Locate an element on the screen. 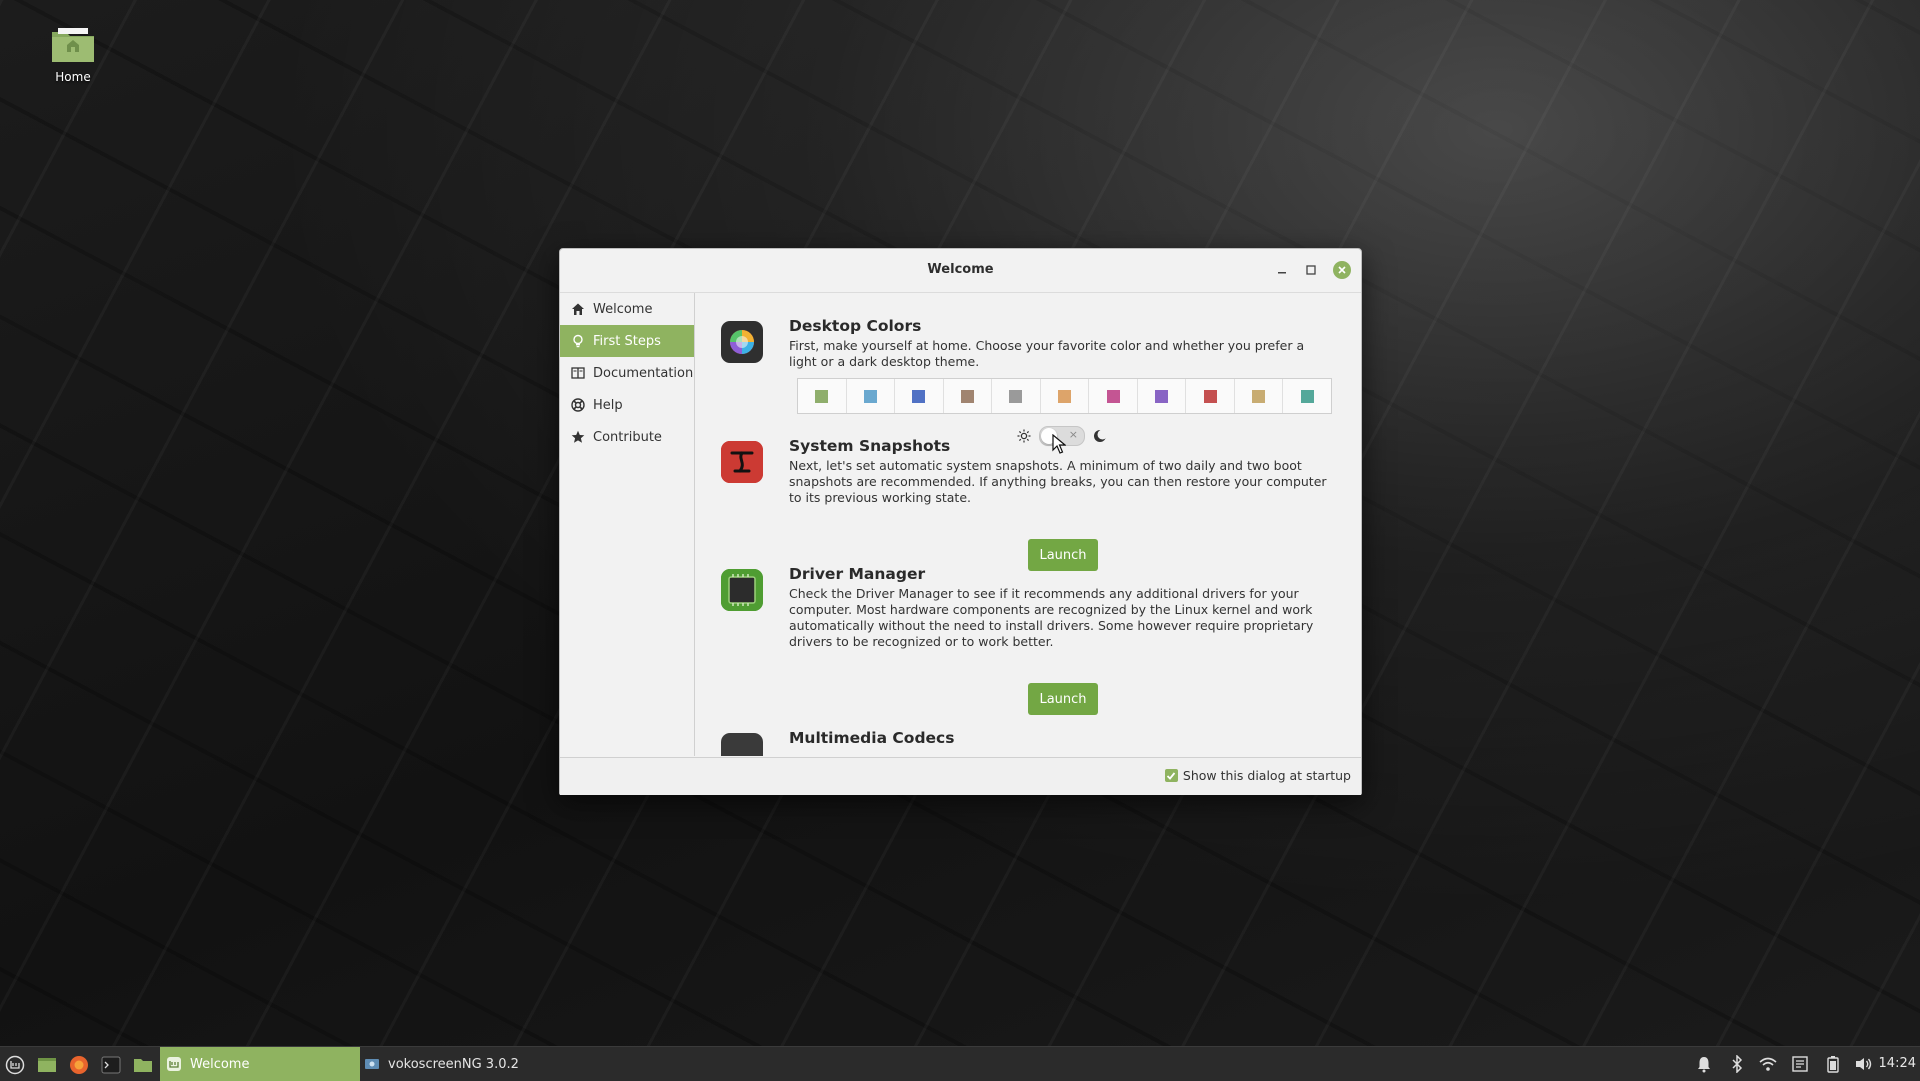 This screenshot has width=1920, height=1081. update-manager-icon is located at coordinates (1800, 1064).